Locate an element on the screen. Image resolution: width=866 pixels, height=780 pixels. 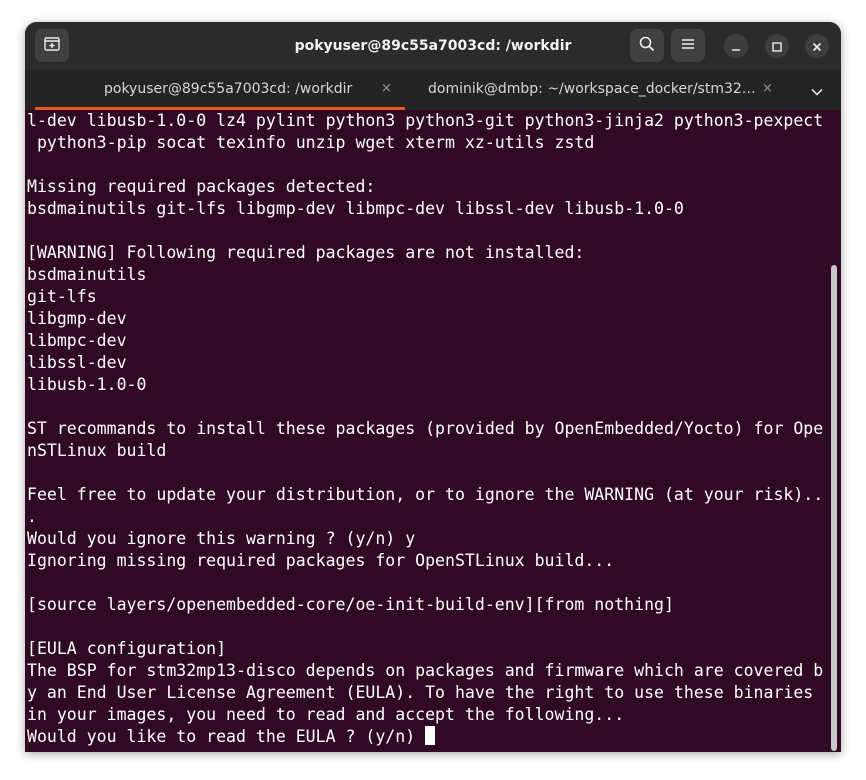
terminal-line: . is located at coordinates (32, 516).